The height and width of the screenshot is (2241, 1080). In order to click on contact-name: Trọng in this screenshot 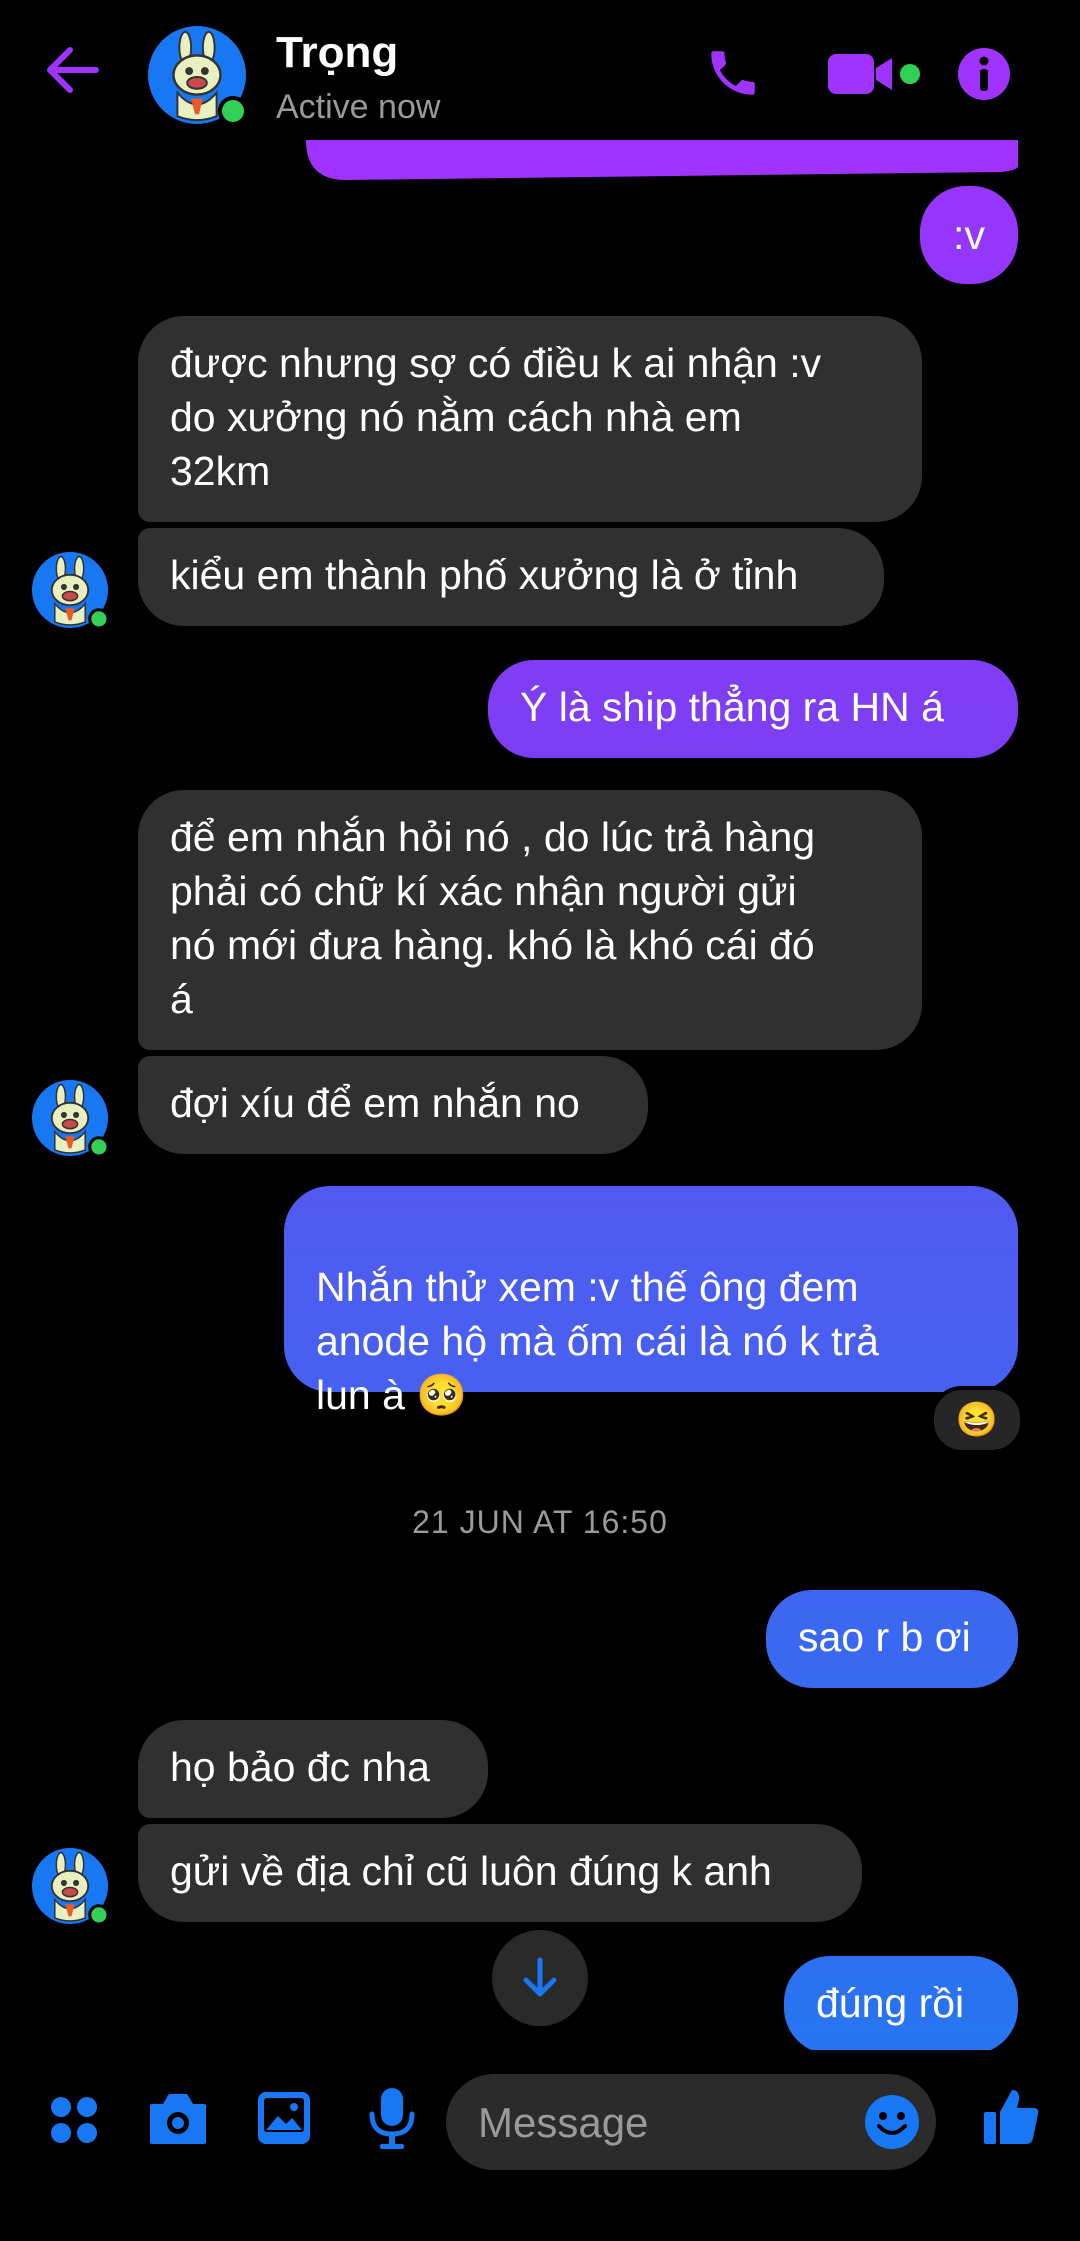, I will do `click(337, 53)`.